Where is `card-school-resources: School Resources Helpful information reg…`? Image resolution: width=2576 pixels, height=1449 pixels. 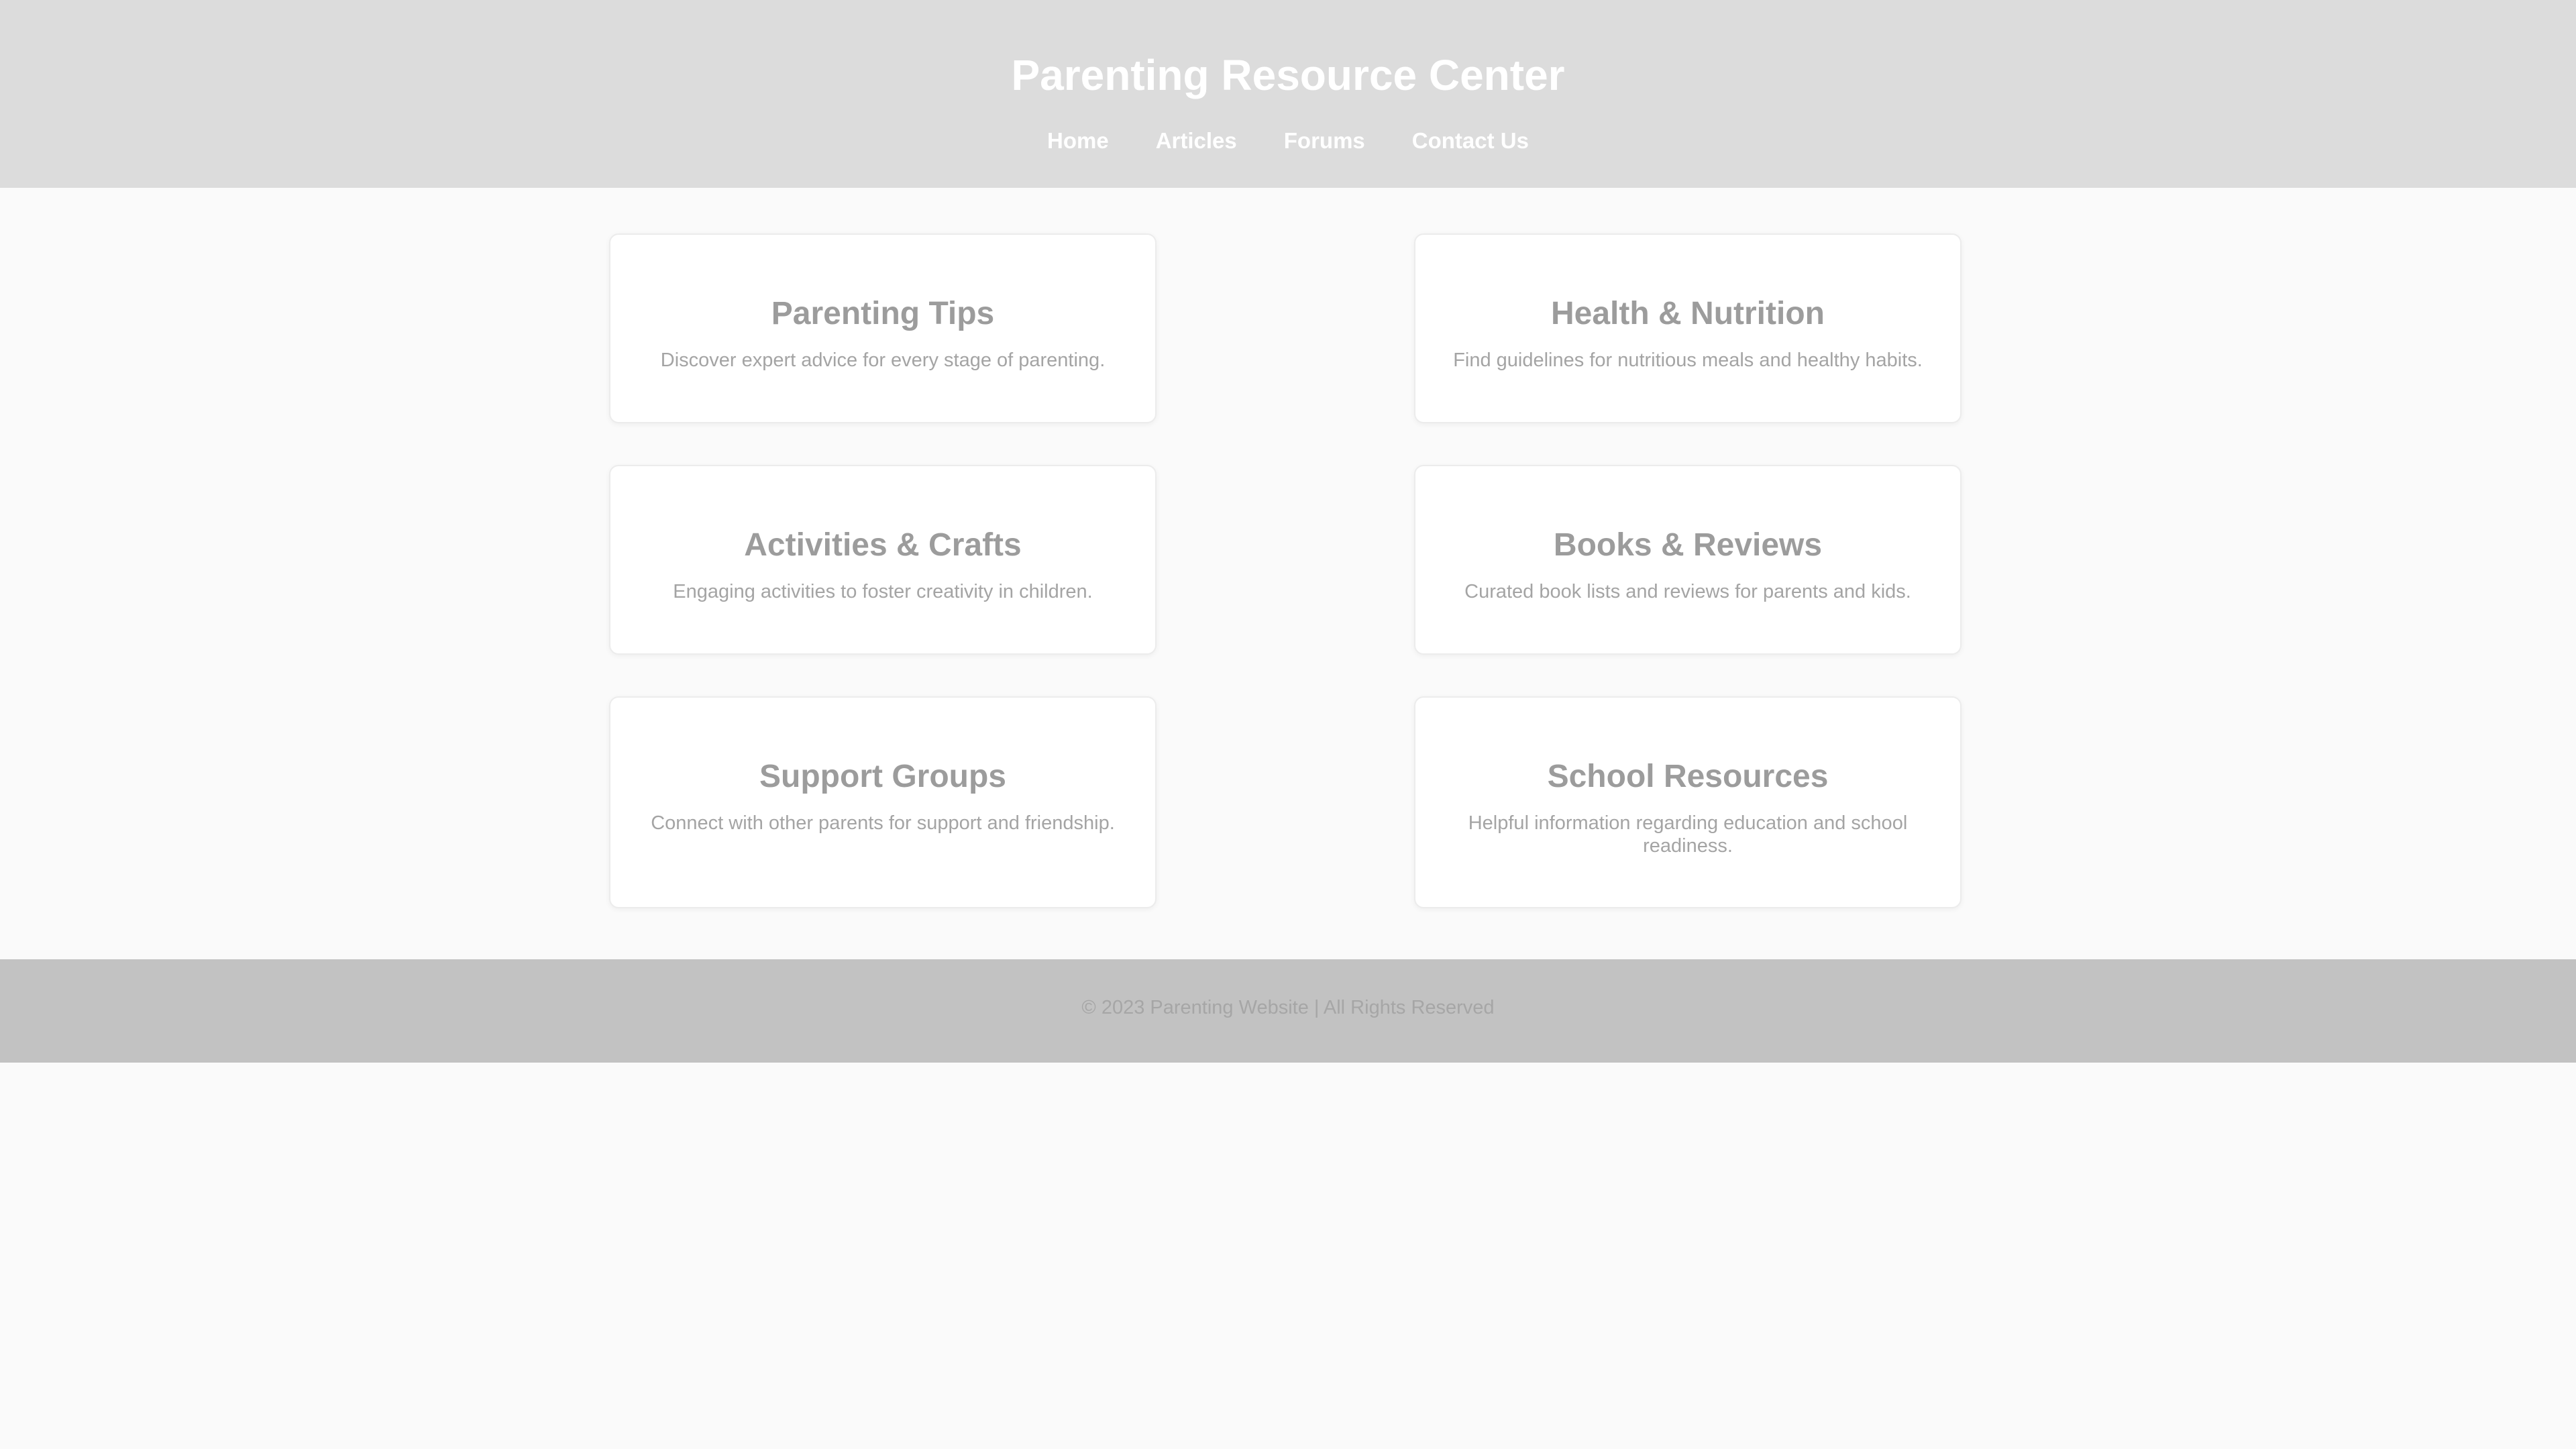
card-school-resources: School Resources Helpful information reg… is located at coordinates (1688, 802).